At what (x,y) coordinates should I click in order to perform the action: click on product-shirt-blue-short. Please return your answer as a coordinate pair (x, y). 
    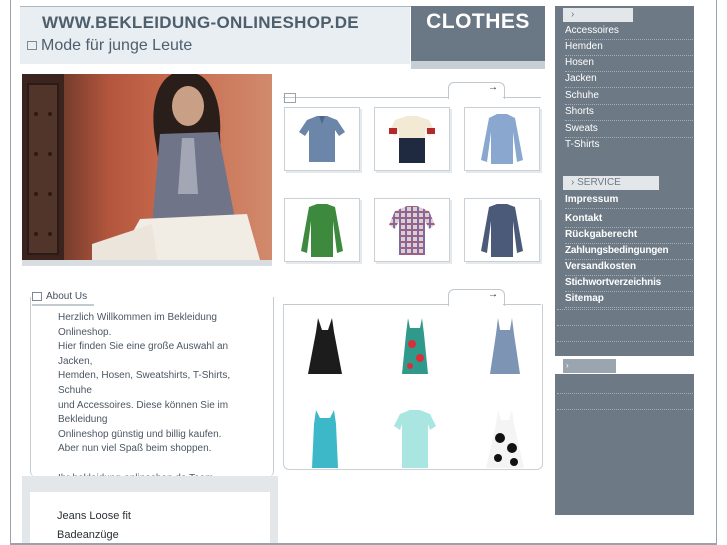
    Looking at the image, I should click on (322, 139).